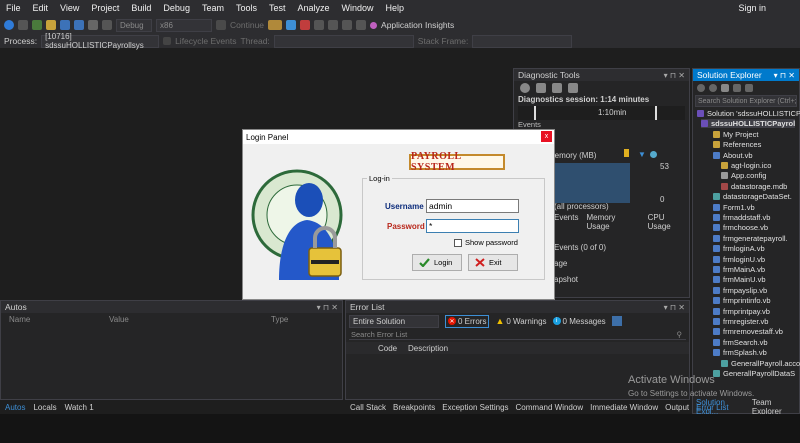  What do you see at coordinates (739, 248) in the screenshot?
I see `solution-tree-item: frmloginA.vb` at bounding box center [739, 248].